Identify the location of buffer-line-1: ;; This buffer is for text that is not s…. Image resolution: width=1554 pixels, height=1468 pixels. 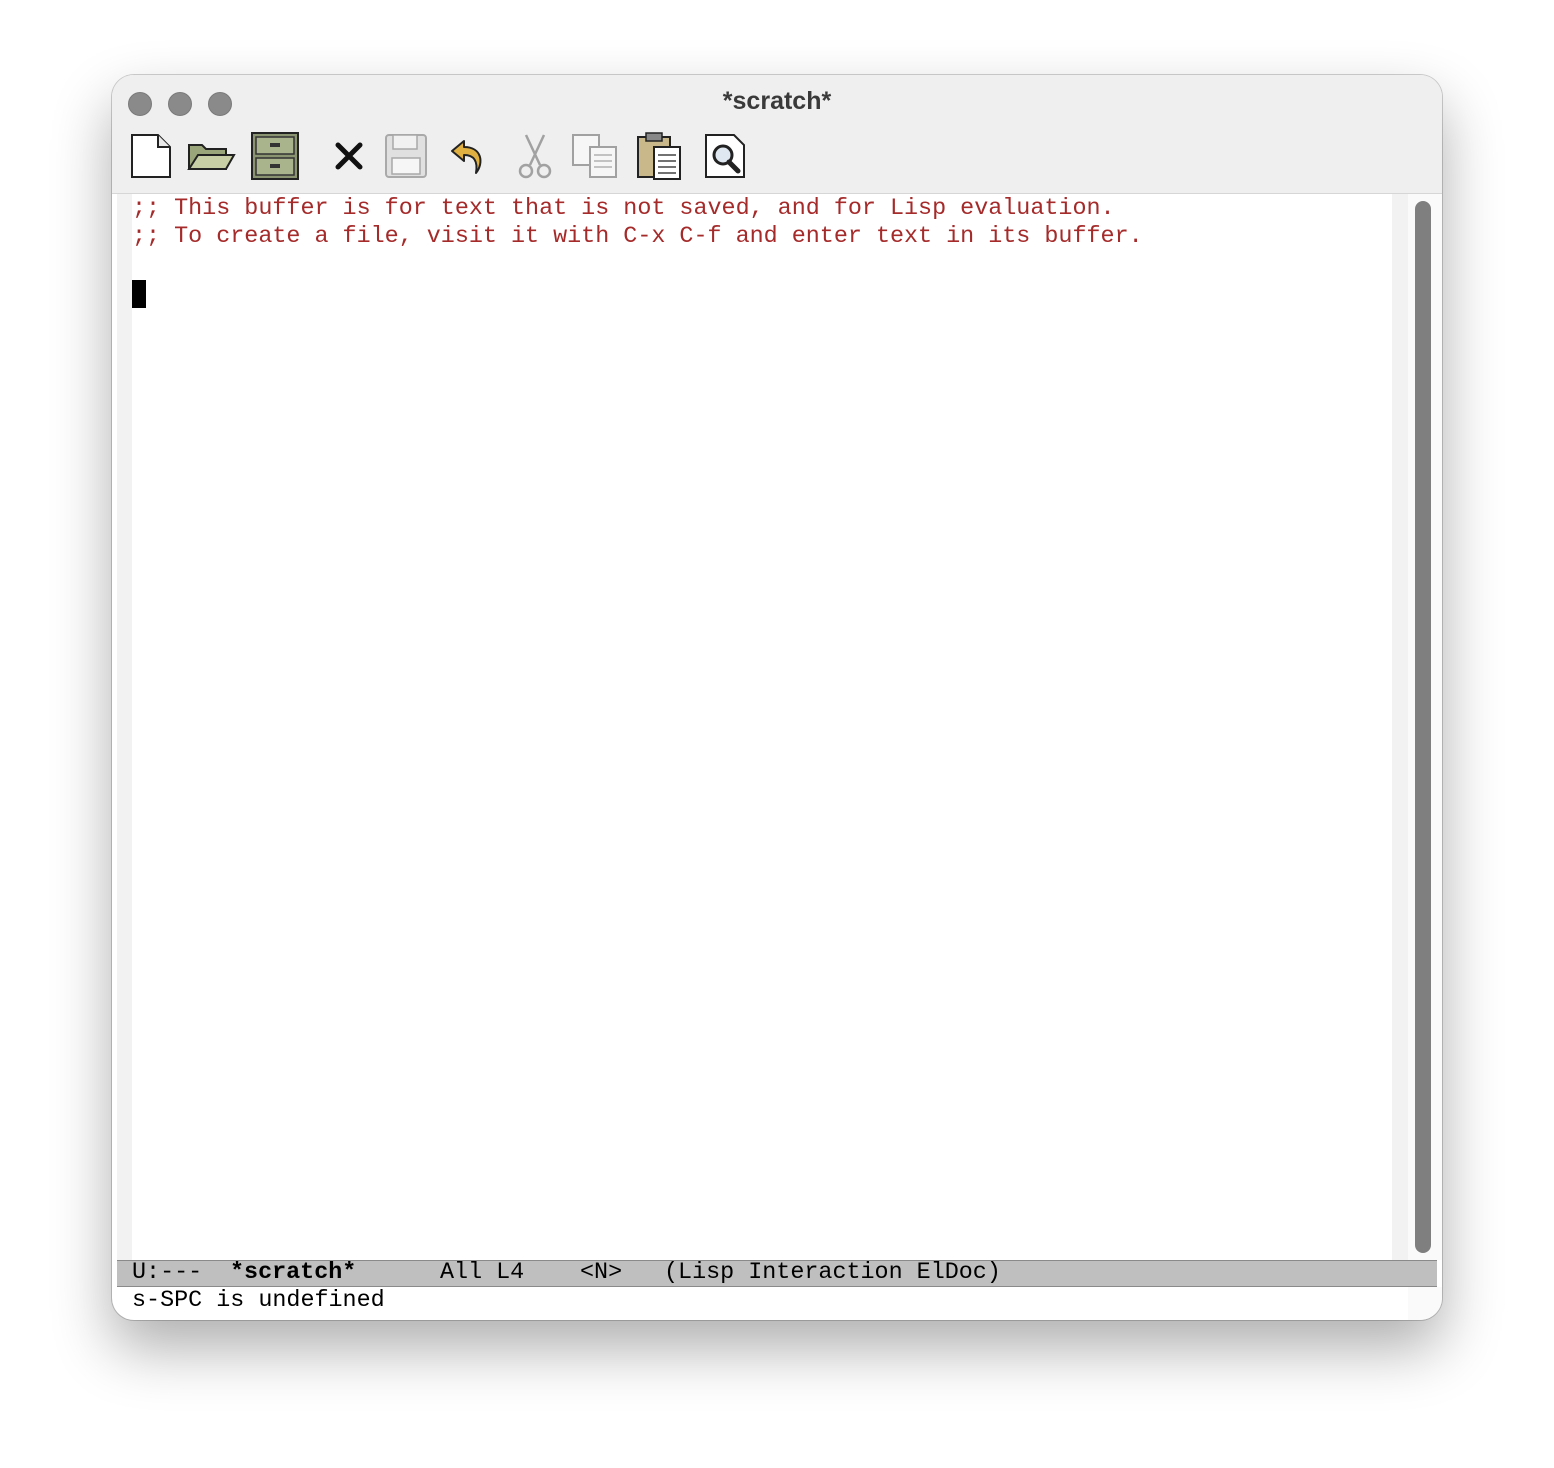
(623, 209).